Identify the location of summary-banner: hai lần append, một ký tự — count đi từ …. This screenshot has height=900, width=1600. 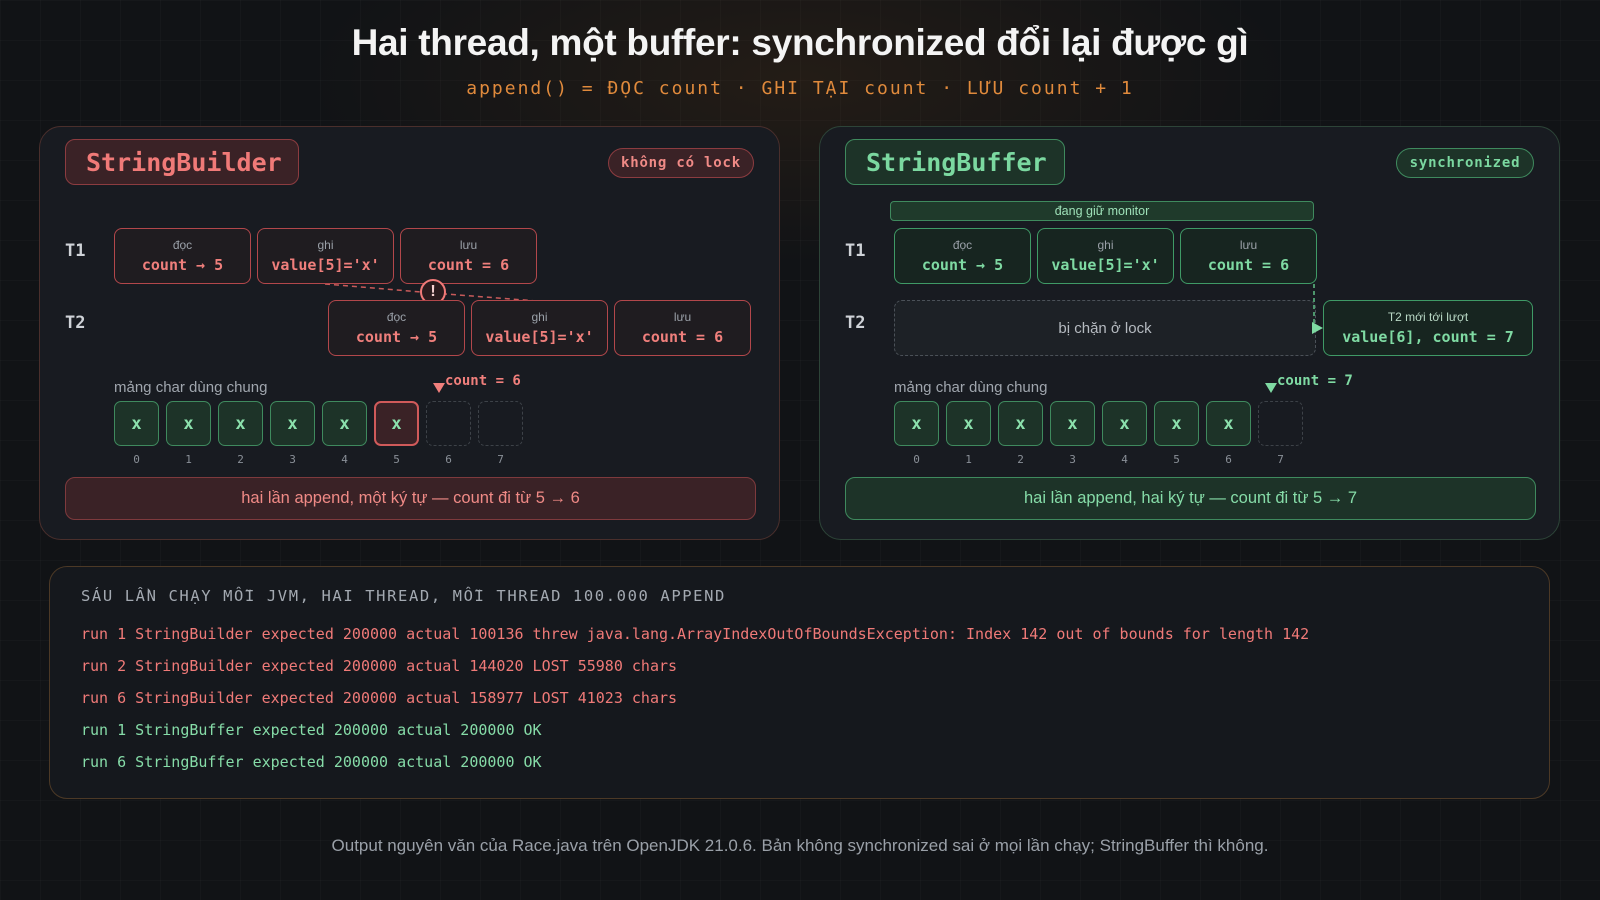
(410, 498).